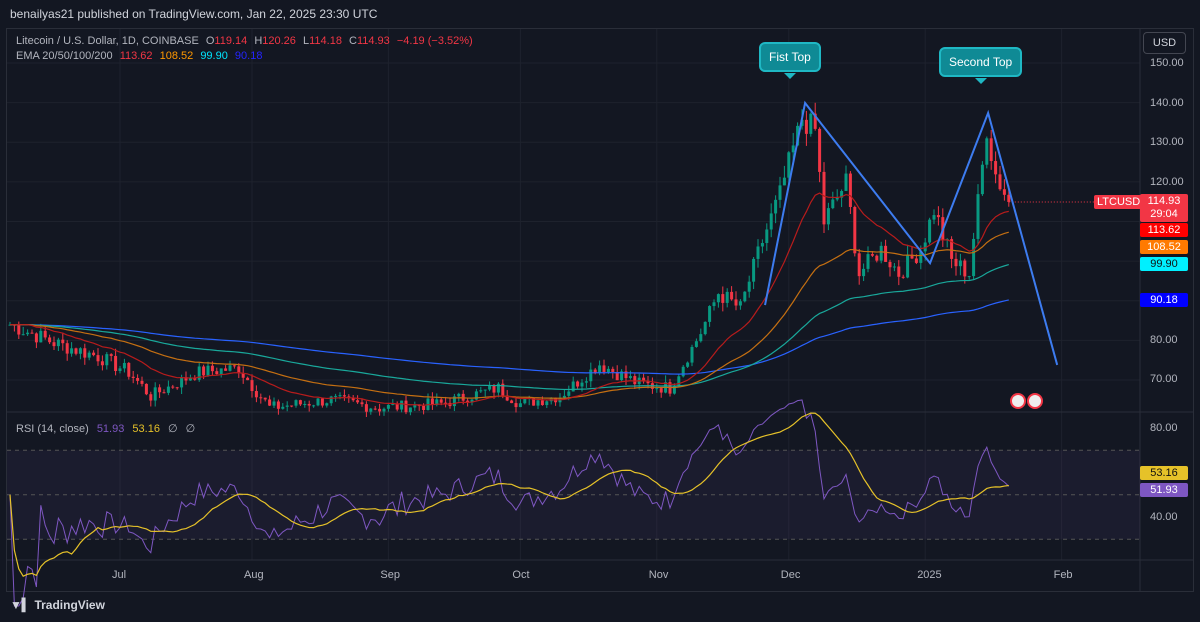  I want to click on time-tick: Oct, so click(521, 575).